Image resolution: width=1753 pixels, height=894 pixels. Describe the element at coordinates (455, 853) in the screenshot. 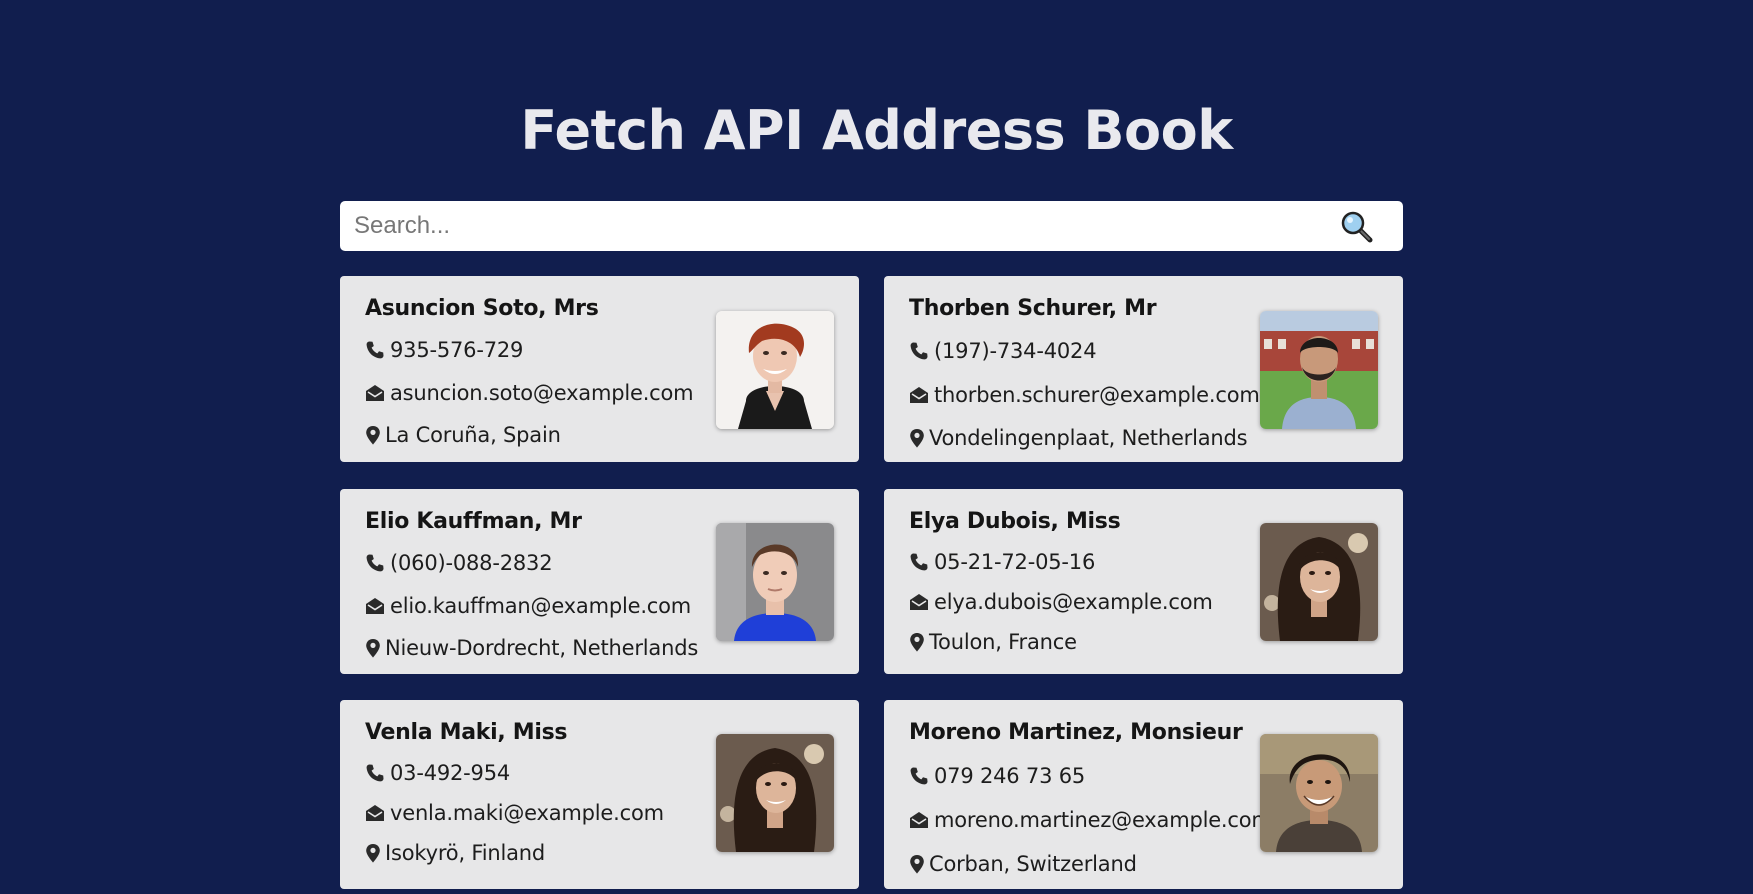

I see `contact-location: Isokyrö, Finland` at that location.